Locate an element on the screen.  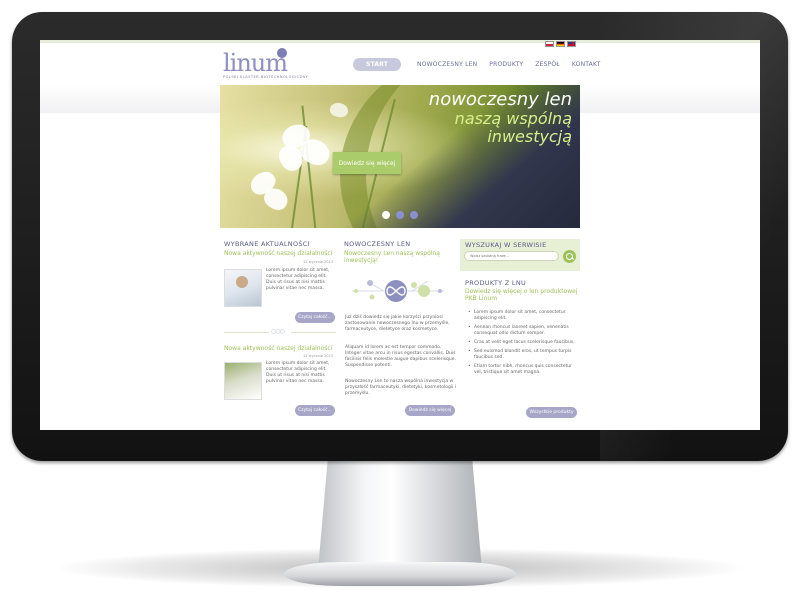
slider-dots is located at coordinates (400, 215).